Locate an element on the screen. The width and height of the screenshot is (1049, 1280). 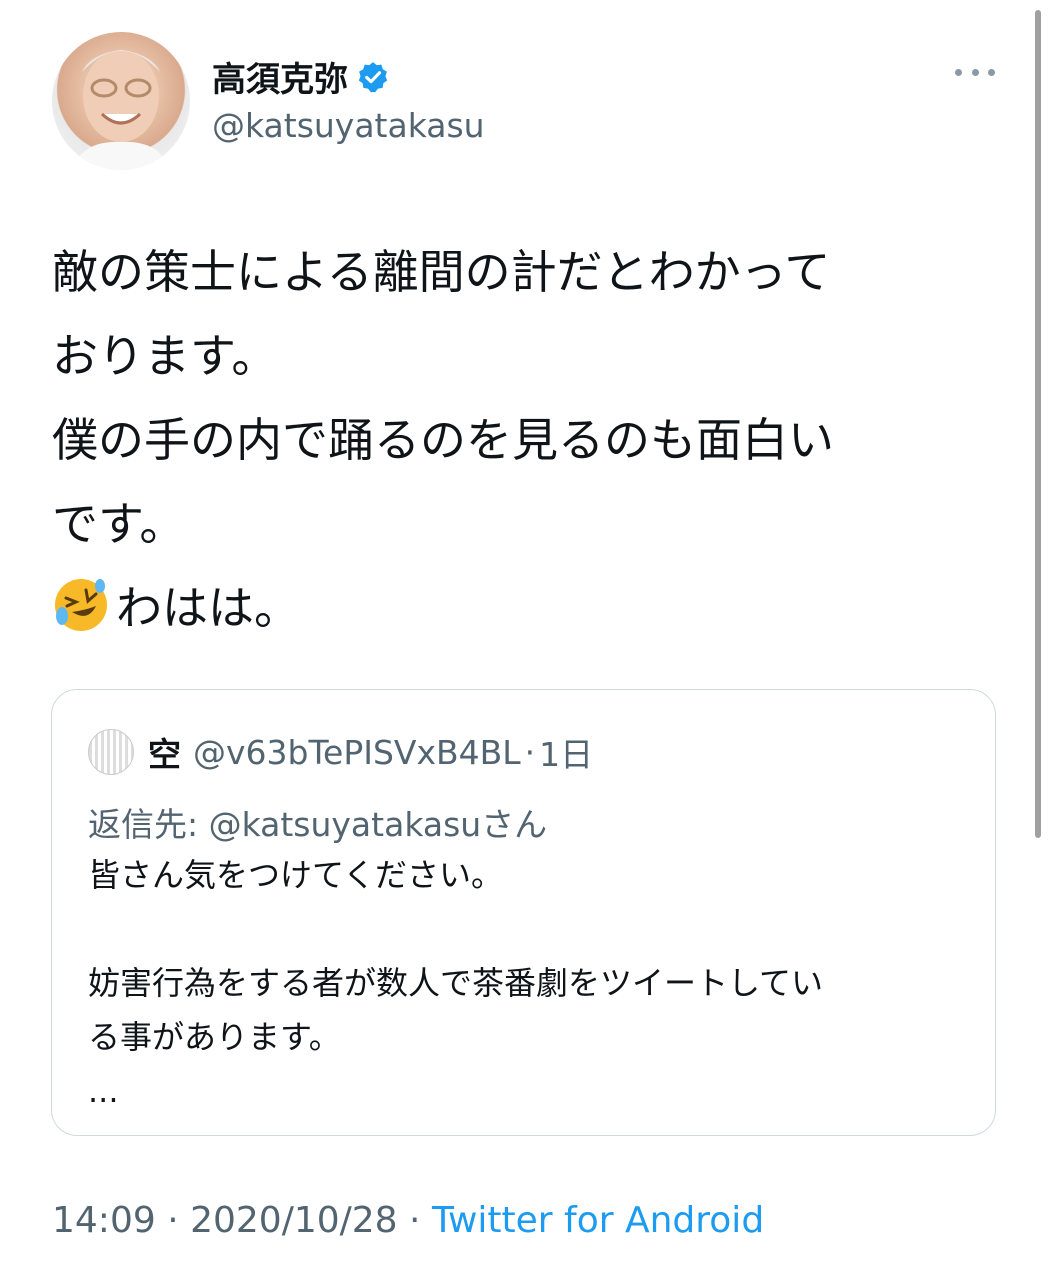
tweet-meta: 14:09 · 2020/10/28 · Twitter for Android is located at coordinates (408, 1220).